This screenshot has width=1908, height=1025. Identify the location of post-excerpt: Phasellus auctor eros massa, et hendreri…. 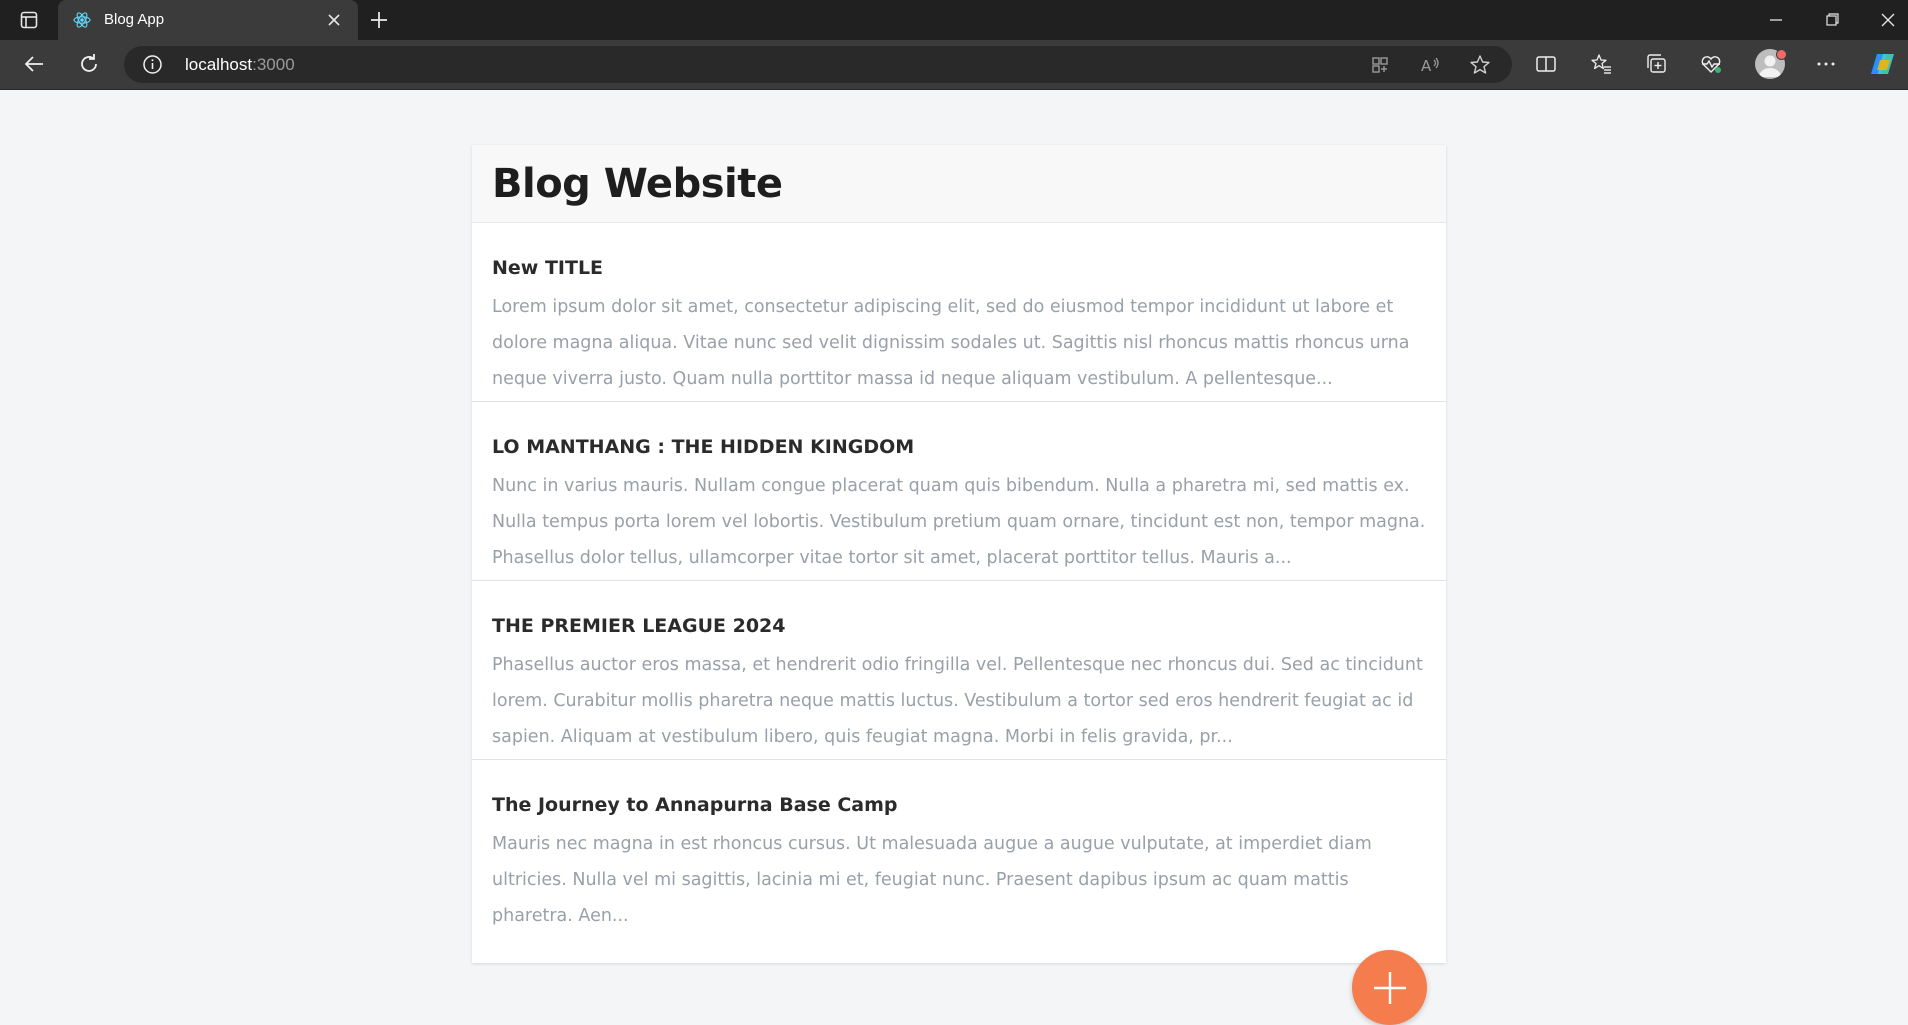
(957, 701).